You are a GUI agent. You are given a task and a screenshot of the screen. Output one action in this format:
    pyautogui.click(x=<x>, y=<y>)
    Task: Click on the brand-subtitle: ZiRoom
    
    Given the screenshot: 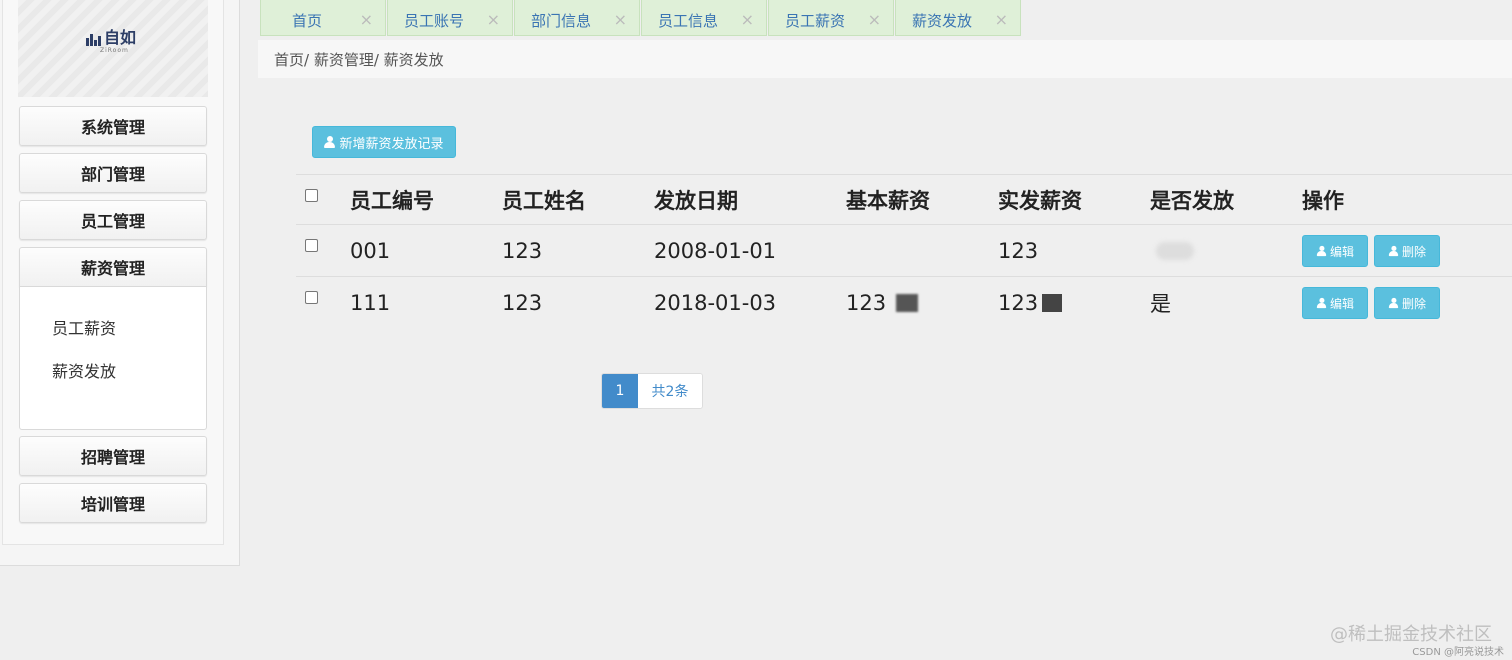 What is the action you would take?
    pyautogui.click(x=114, y=50)
    